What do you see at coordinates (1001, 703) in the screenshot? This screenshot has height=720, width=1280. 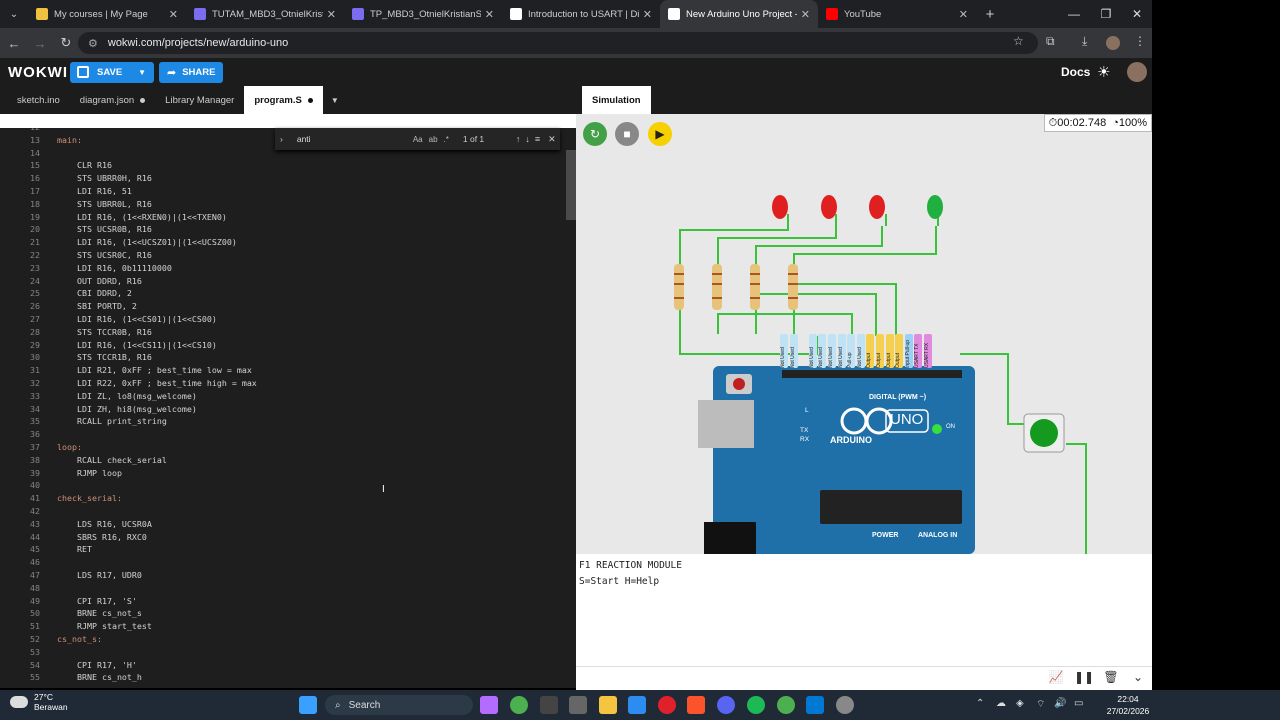 I see `onedrive-icon: ☁` at bounding box center [1001, 703].